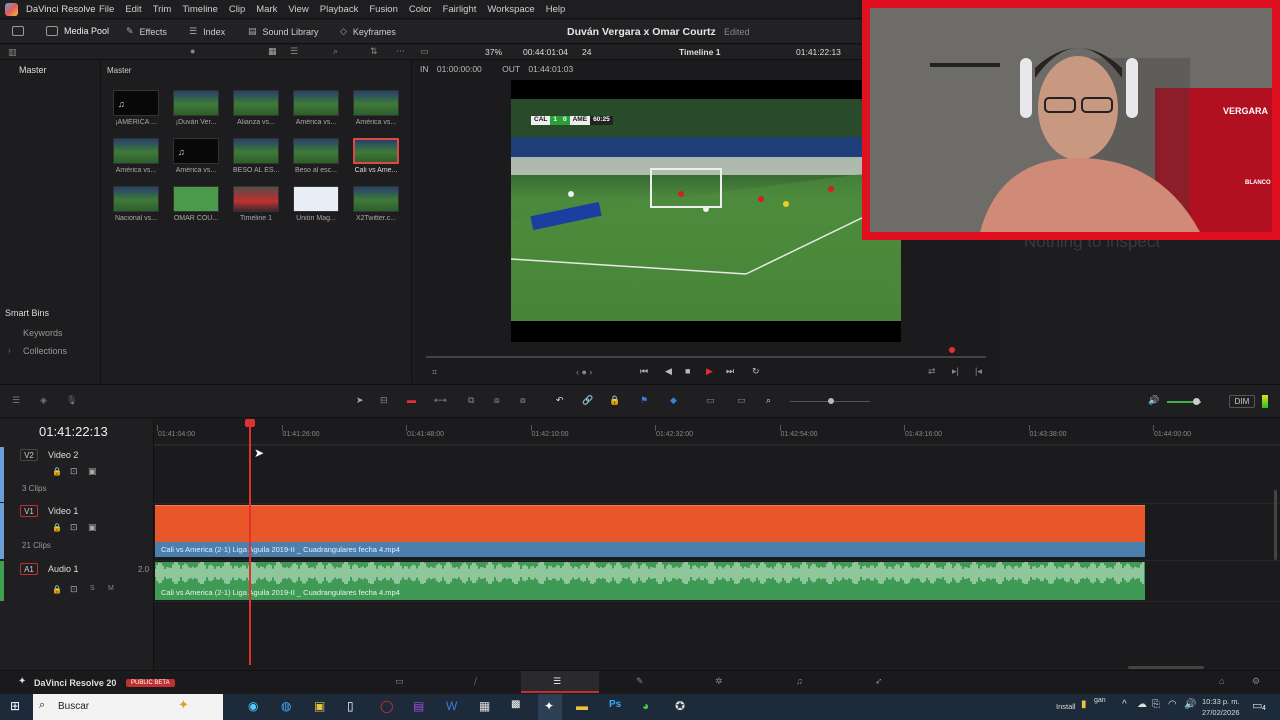  What do you see at coordinates (294, 51) in the screenshot?
I see `list-icon: ☰` at bounding box center [294, 51].